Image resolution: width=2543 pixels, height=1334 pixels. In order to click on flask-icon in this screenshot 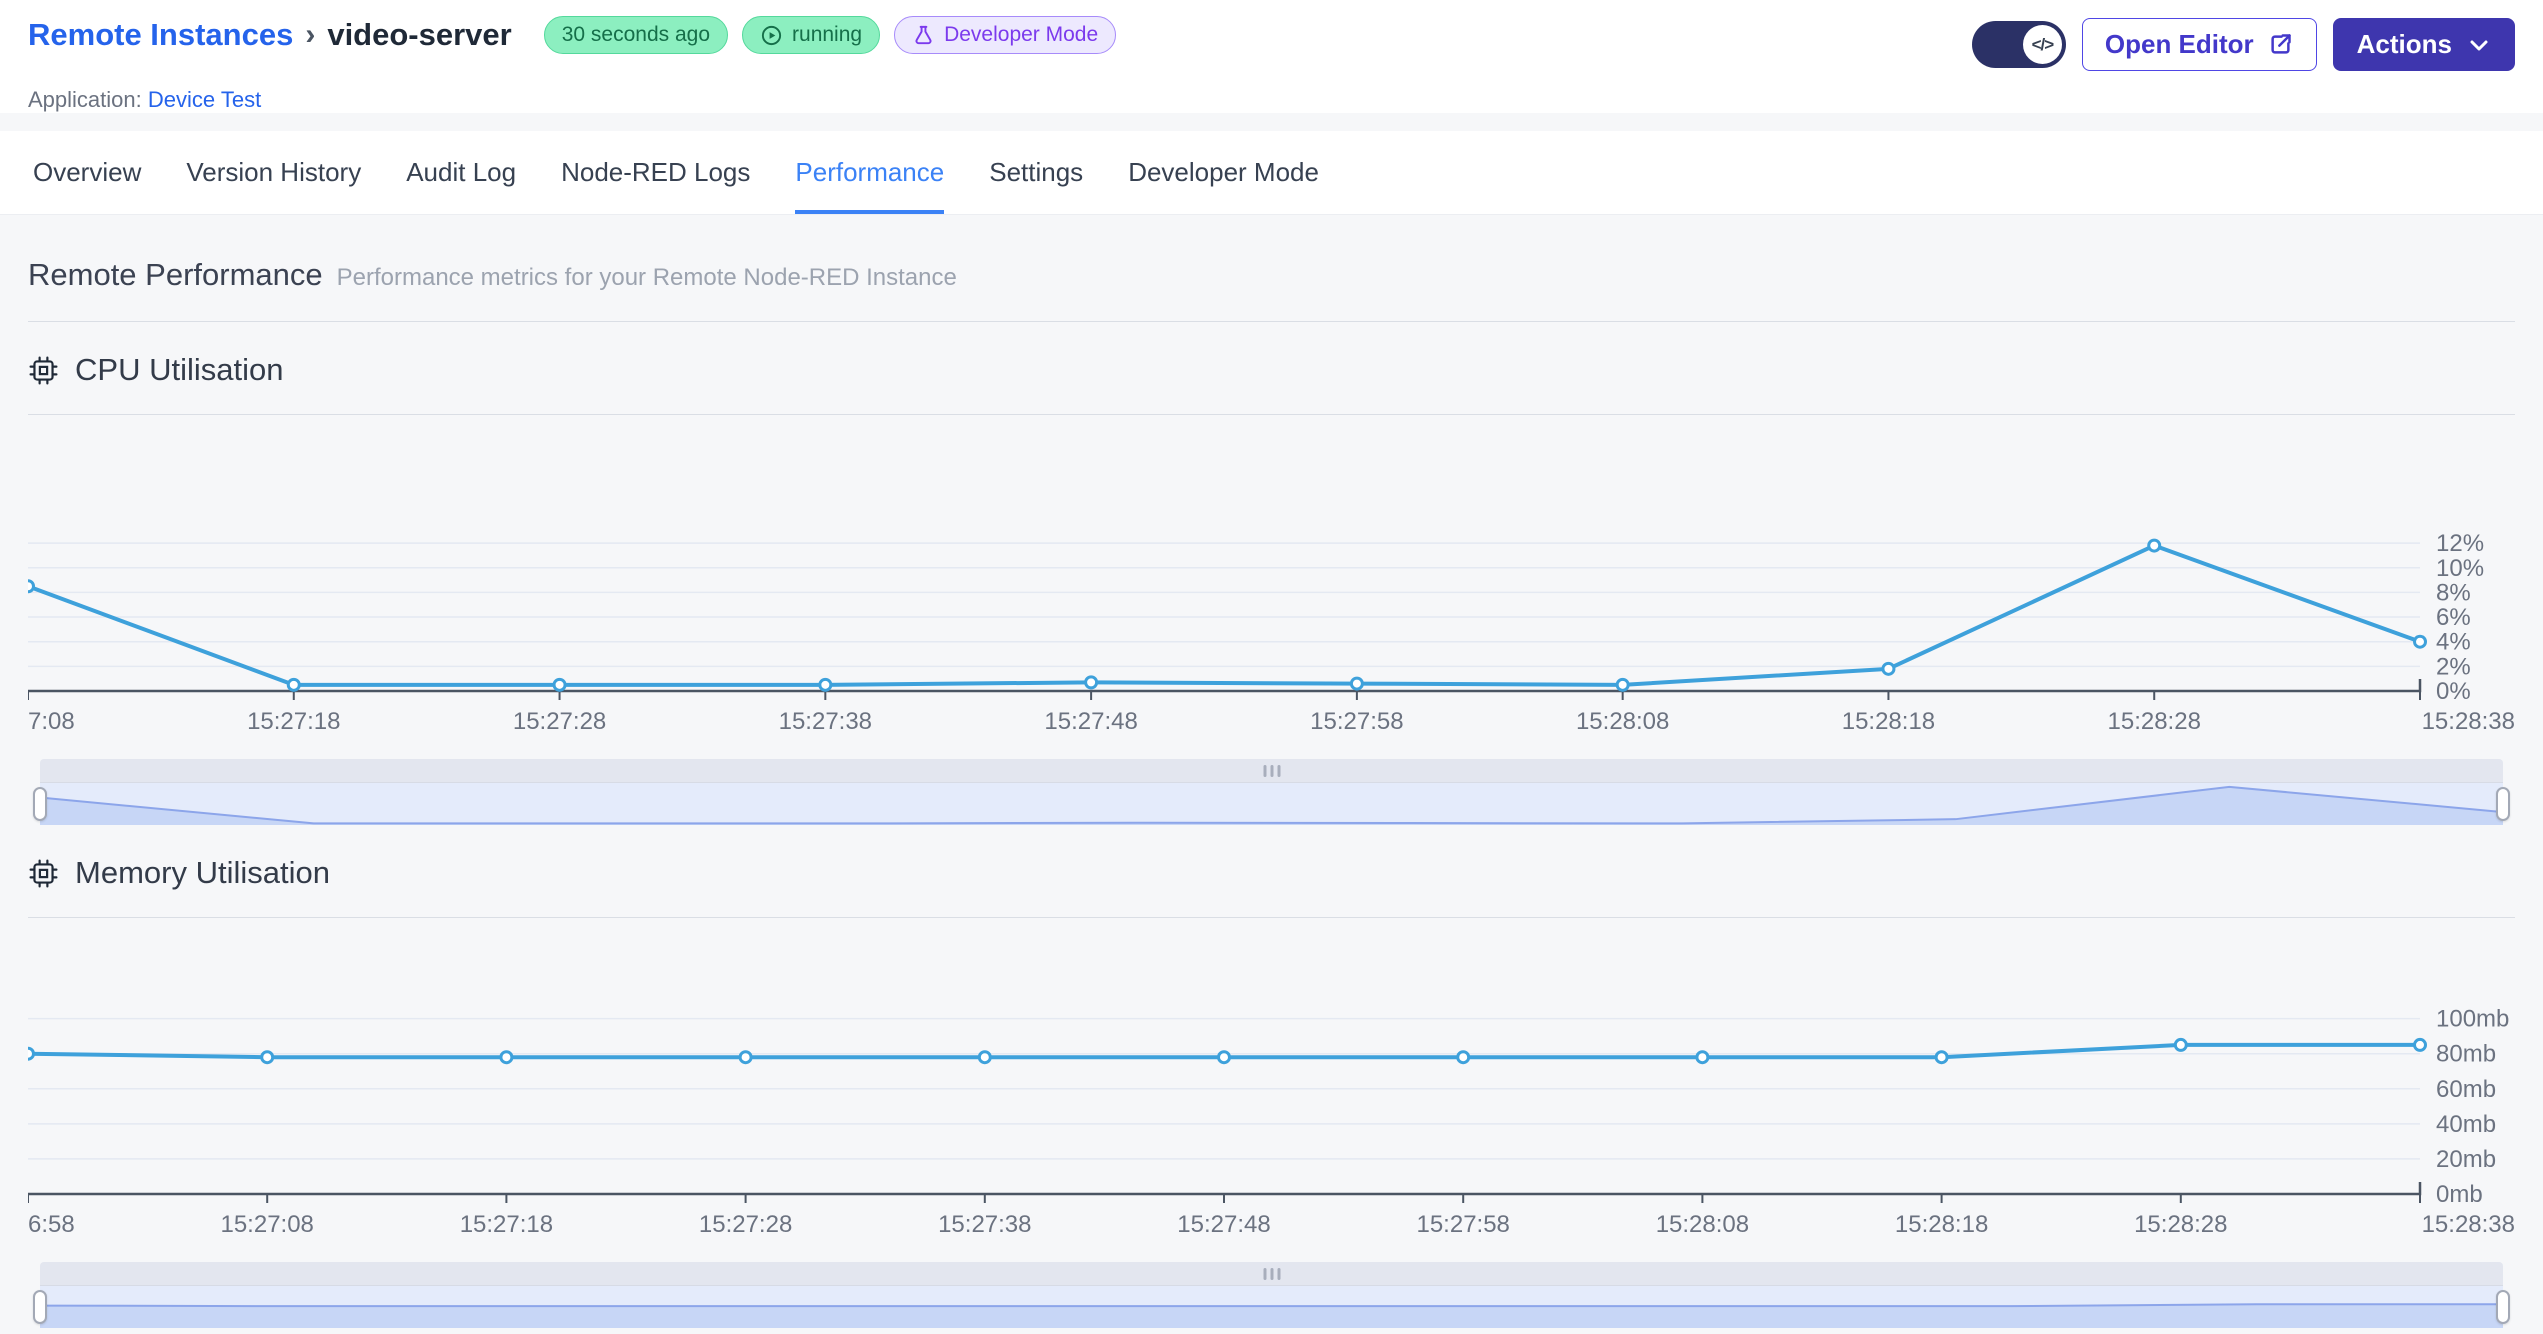, I will do `click(923, 34)`.